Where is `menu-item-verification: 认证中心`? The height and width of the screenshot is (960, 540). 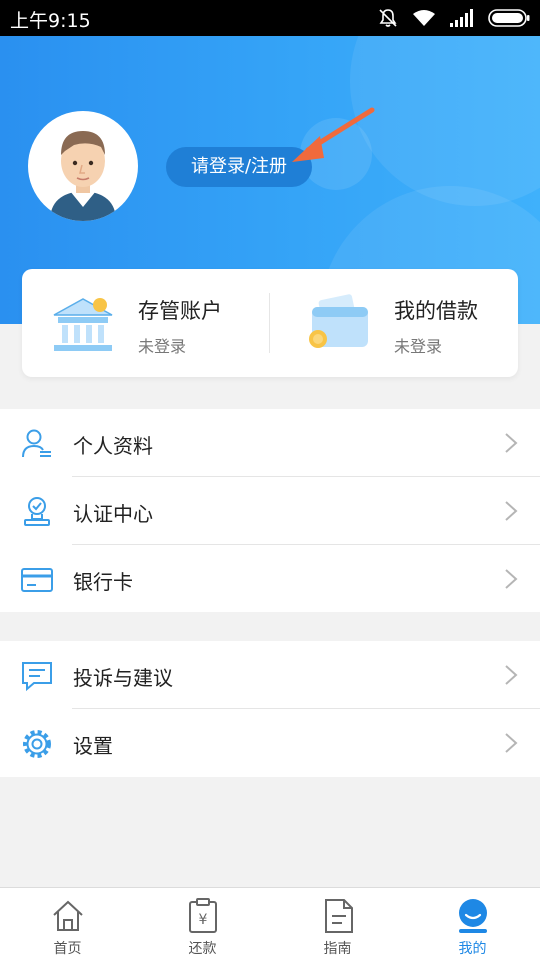 menu-item-verification: 认证中心 is located at coordinates (270, 511).